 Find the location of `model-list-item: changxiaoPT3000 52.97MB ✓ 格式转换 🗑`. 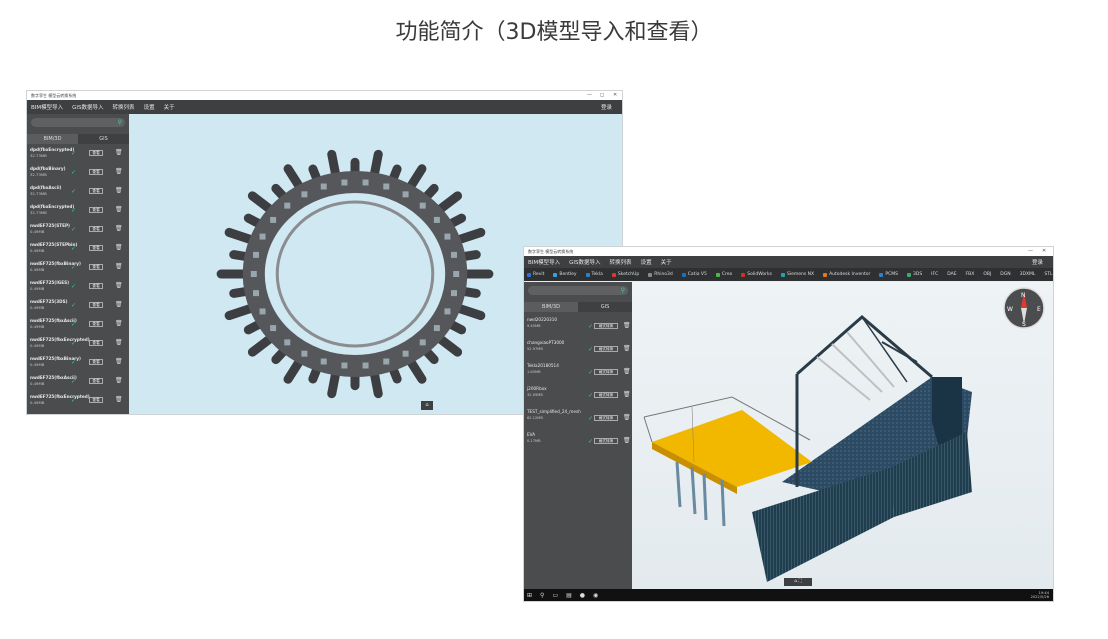

model-list-item: changxiaoPT3000 52.97MB ✓ 格式转换 🗑 is located at coordinates (578, 346).